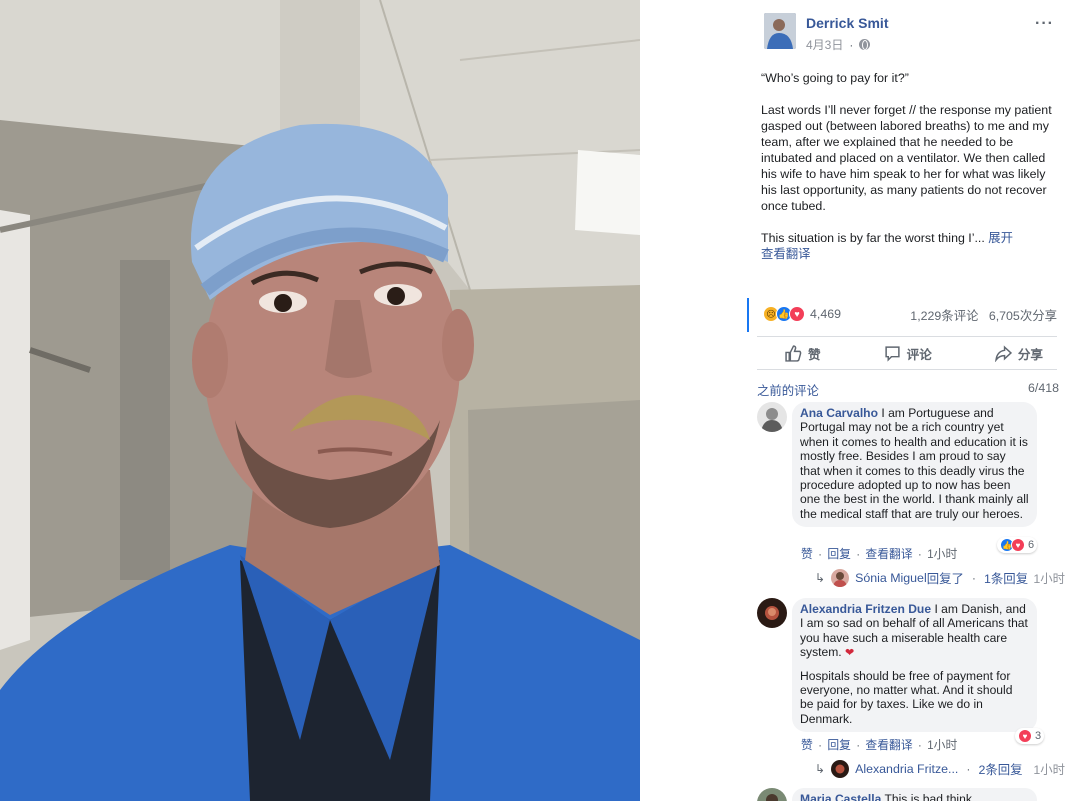  What do you see at coordinates (919, 354) in the screenshot?
I see `comment-label: 评论` at bounding box center [919, 354].